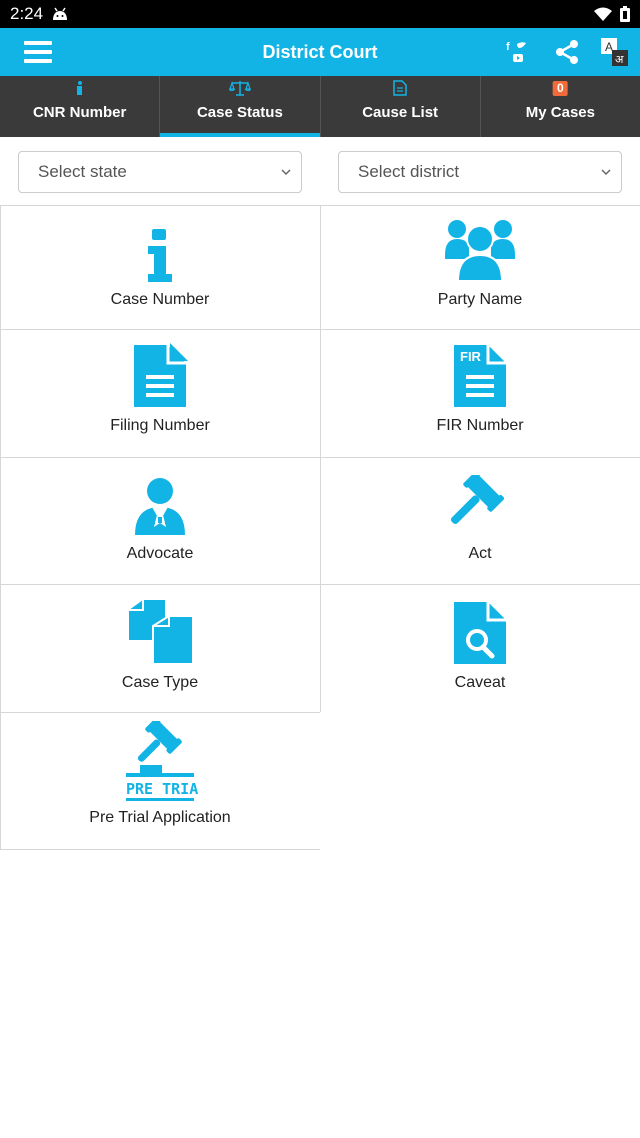 This screenshot has width=640, height=1138. Describe the element at coordinates (162, 760) in the screenshot. I see `pre-trial-gavel-icon: PRE TRIAL` at that location.